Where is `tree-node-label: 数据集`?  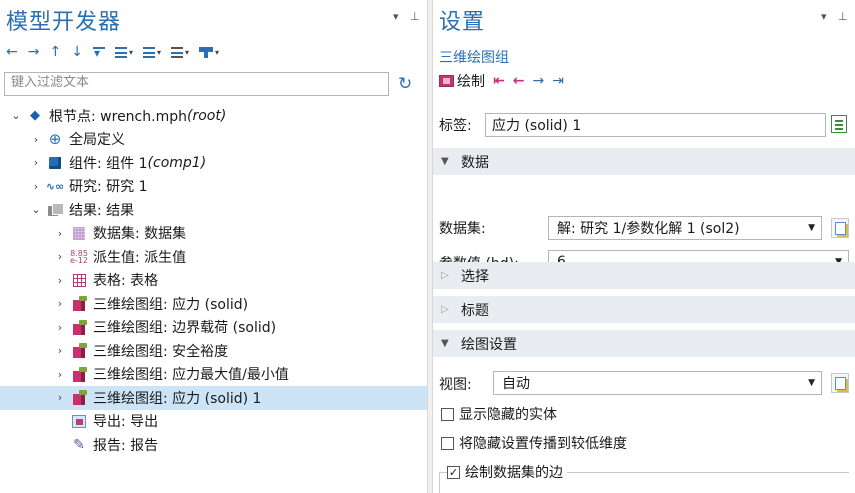 tree-node-label: 数据集 is located at coordinates (140, 234).